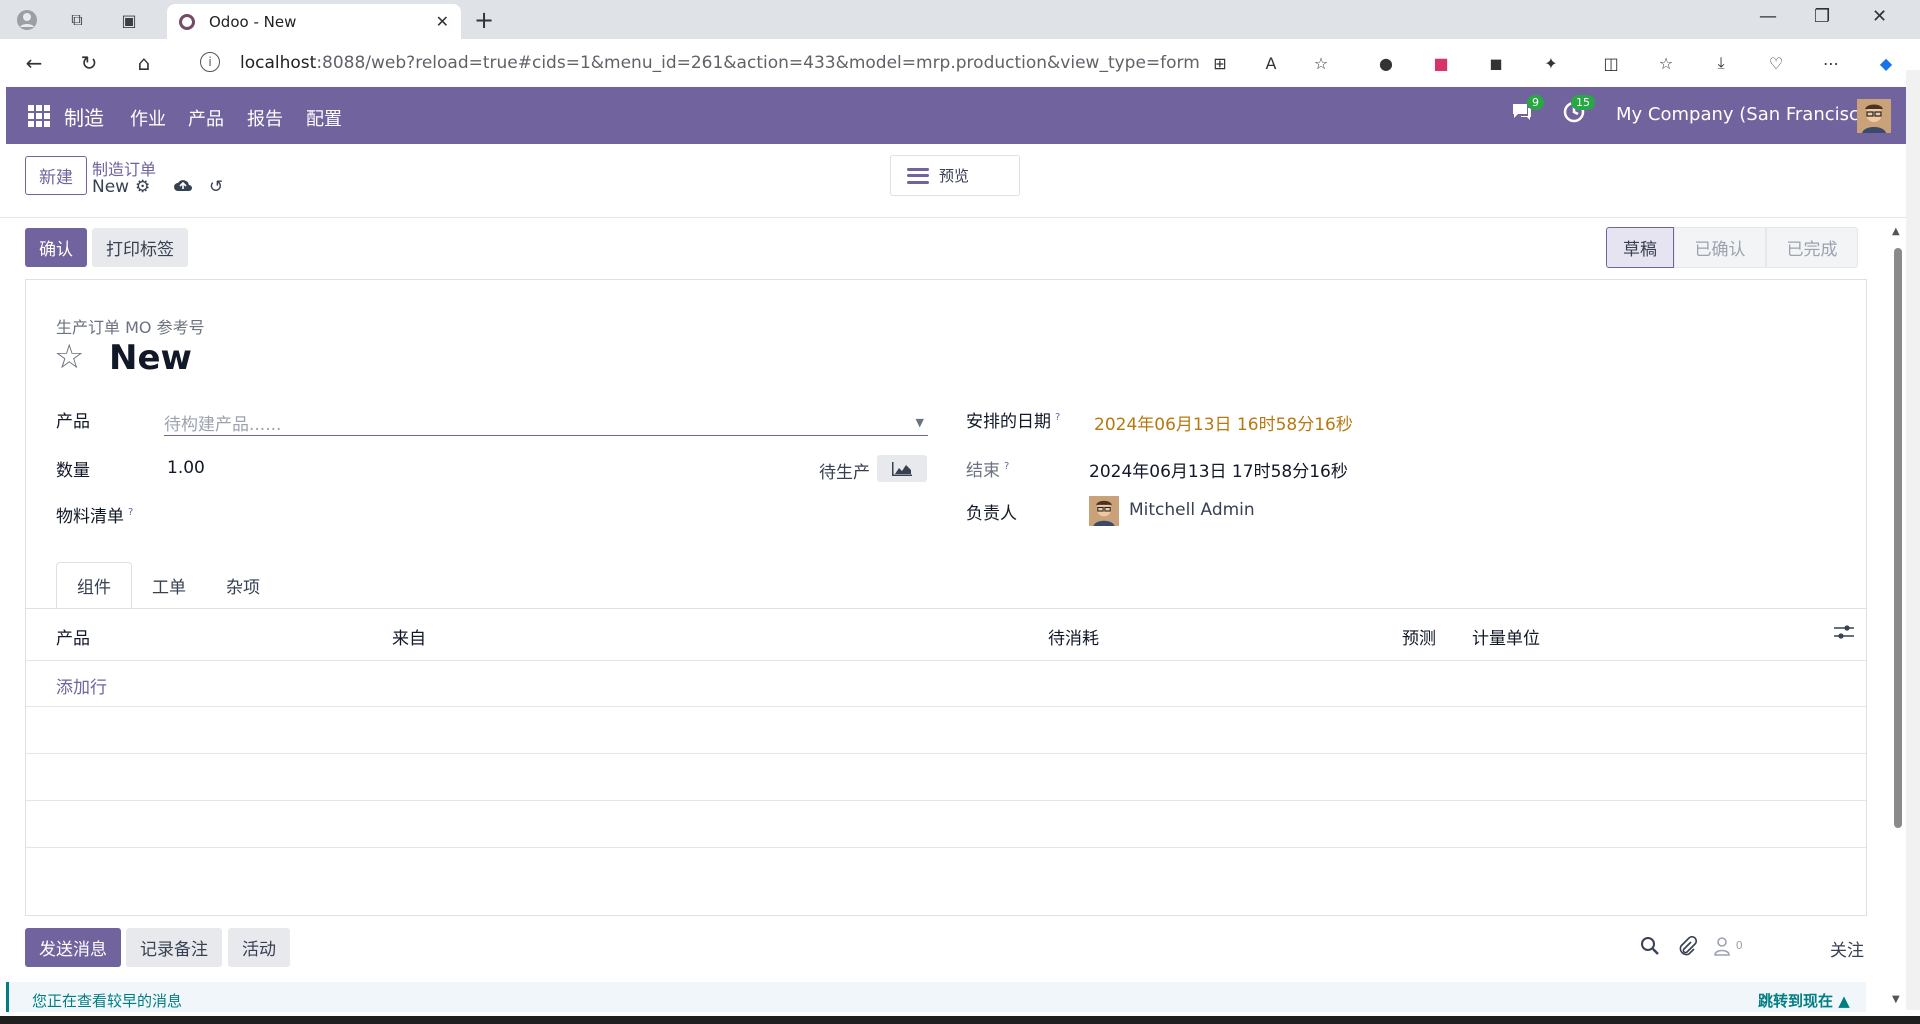  Describe the element at coordinates (243, 585) in the screenshot. I see `tab-miscellaneous: 杂项` at that location.